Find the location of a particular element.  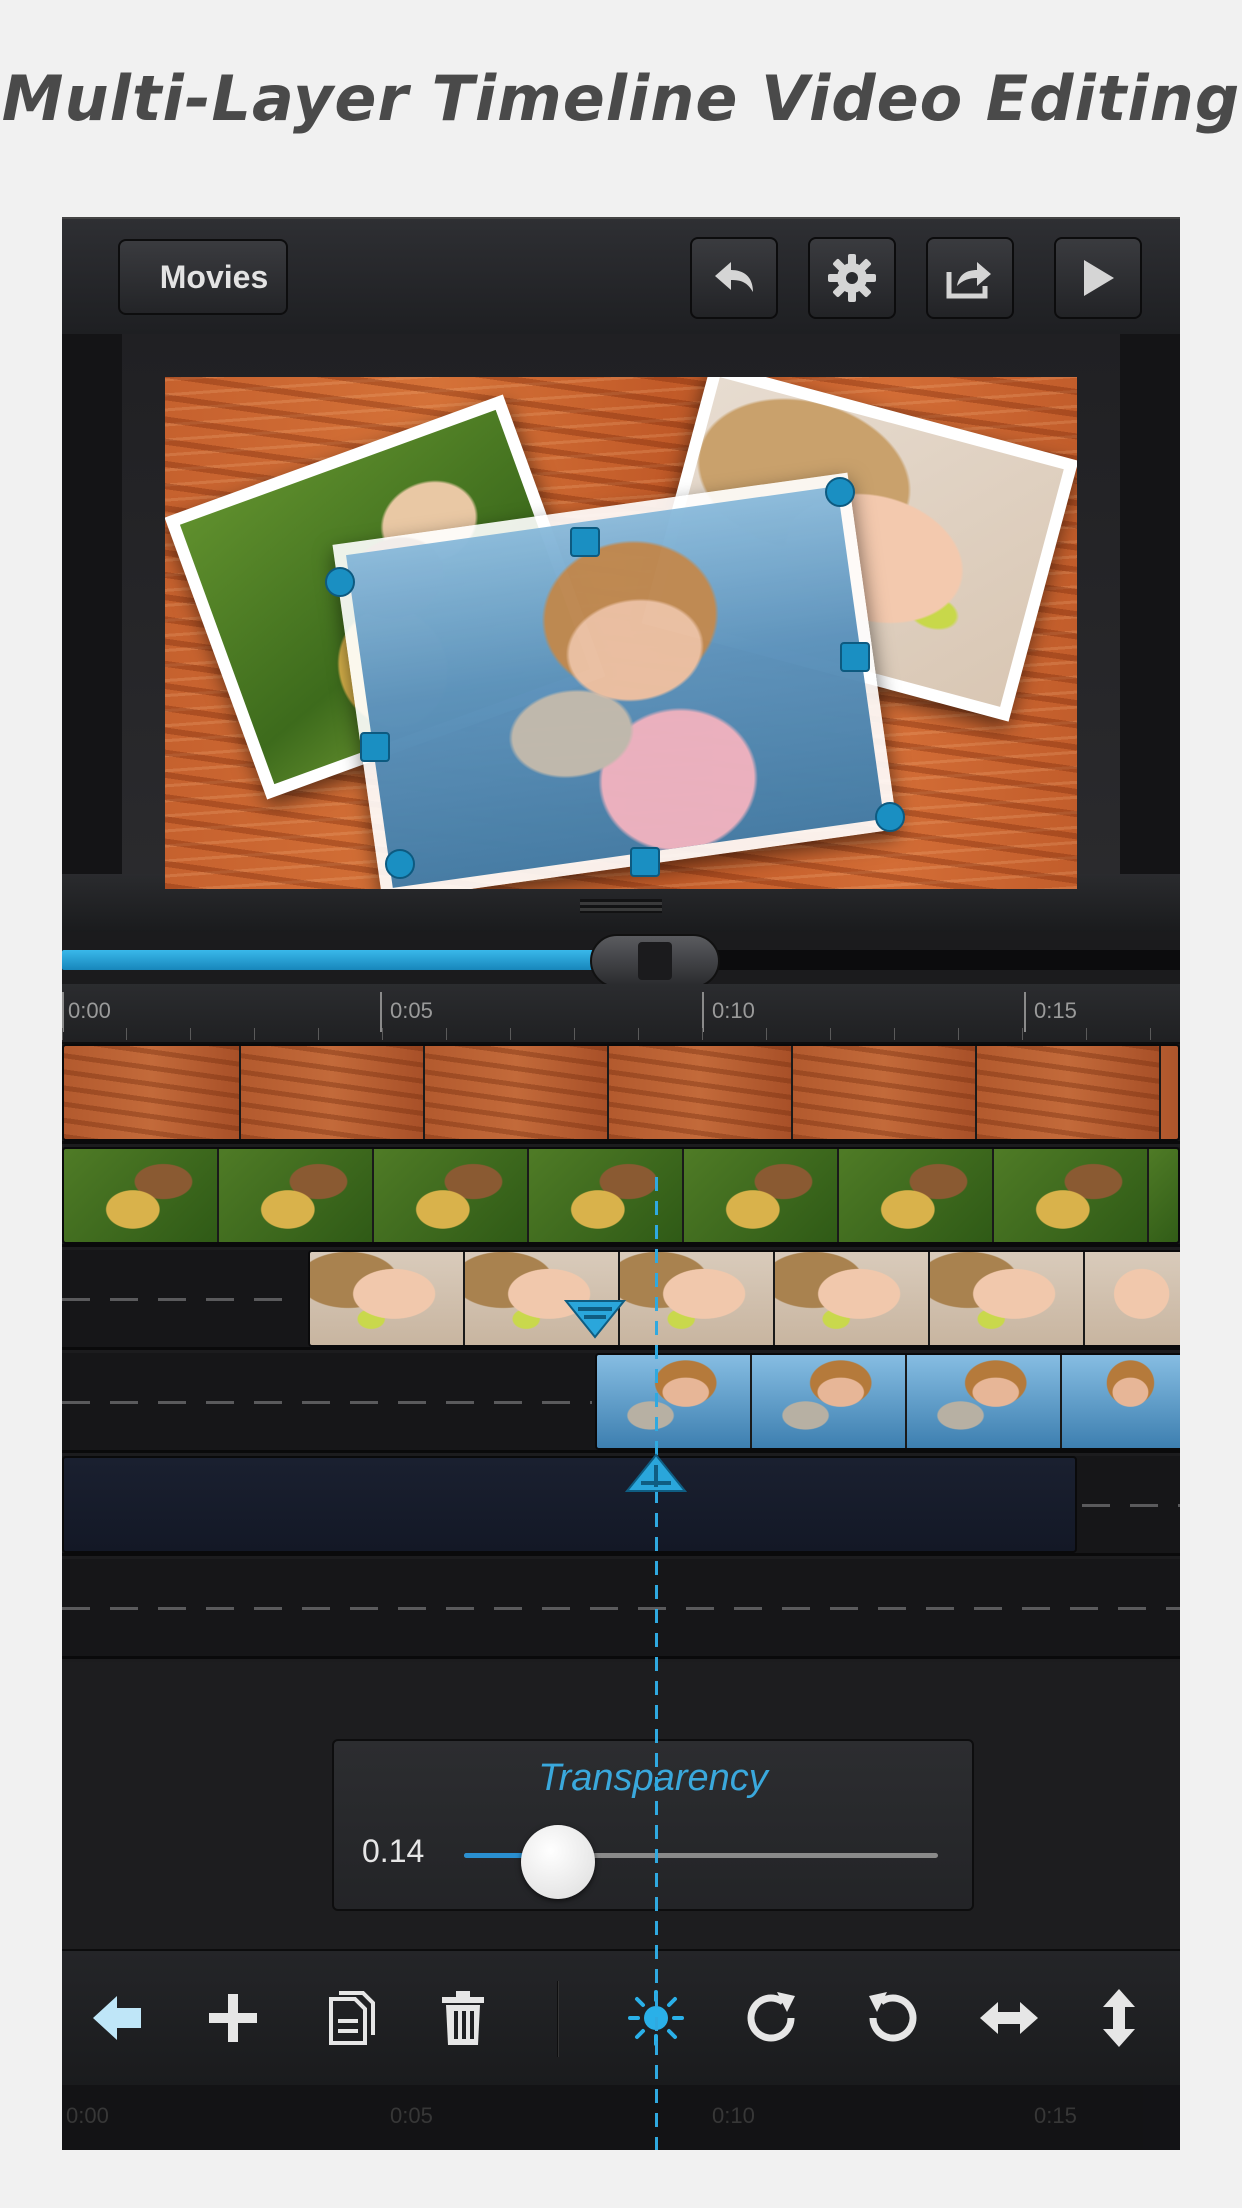

transparency-slider-knob is located at coordinates (558, 1862).